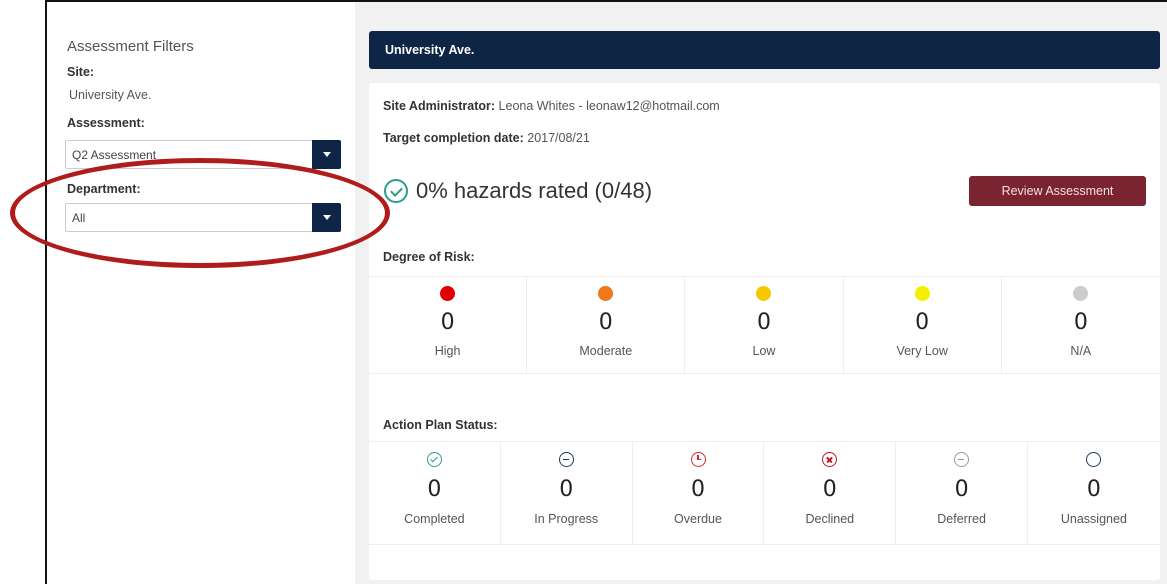  Describe the element at coordinates (81, 72) in the screenshot. I see `site-label: Site:` at that location.